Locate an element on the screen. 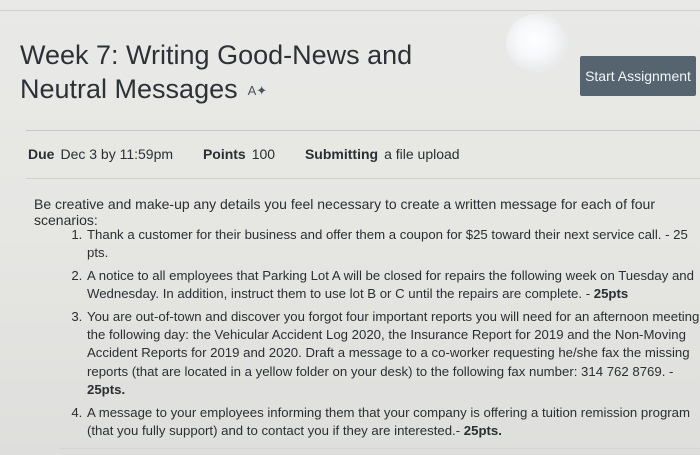 This screenshot has width=700, height=455. points-detail: Points 100 is located at coordinates (239, 154).